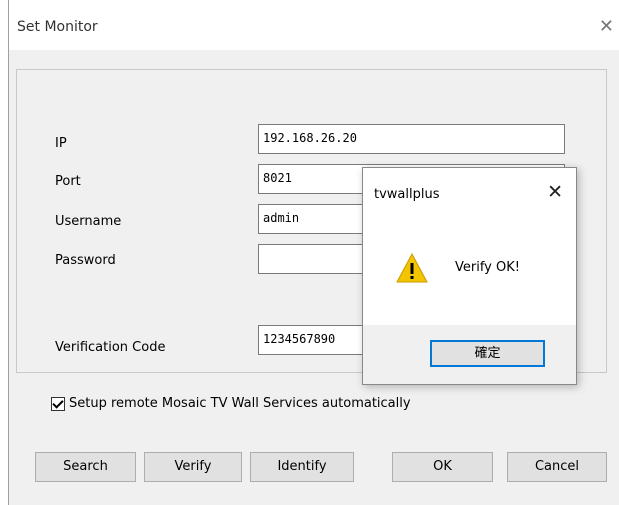  What do you see at coordinates (469, 246) in the screenshot?
I see `message-body: tvwallplus ✕ Verify OK!` at bounding box center [469, 246].